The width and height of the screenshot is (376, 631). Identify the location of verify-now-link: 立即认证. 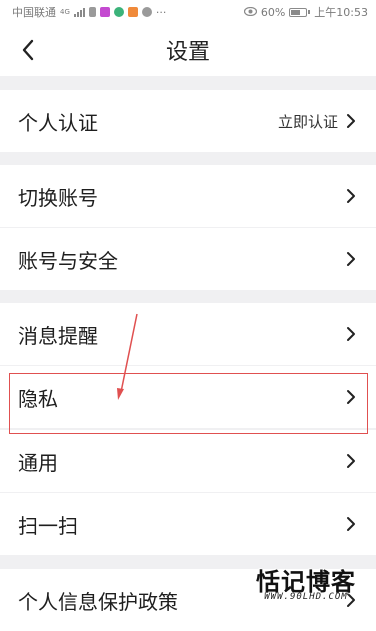
(308, 121).